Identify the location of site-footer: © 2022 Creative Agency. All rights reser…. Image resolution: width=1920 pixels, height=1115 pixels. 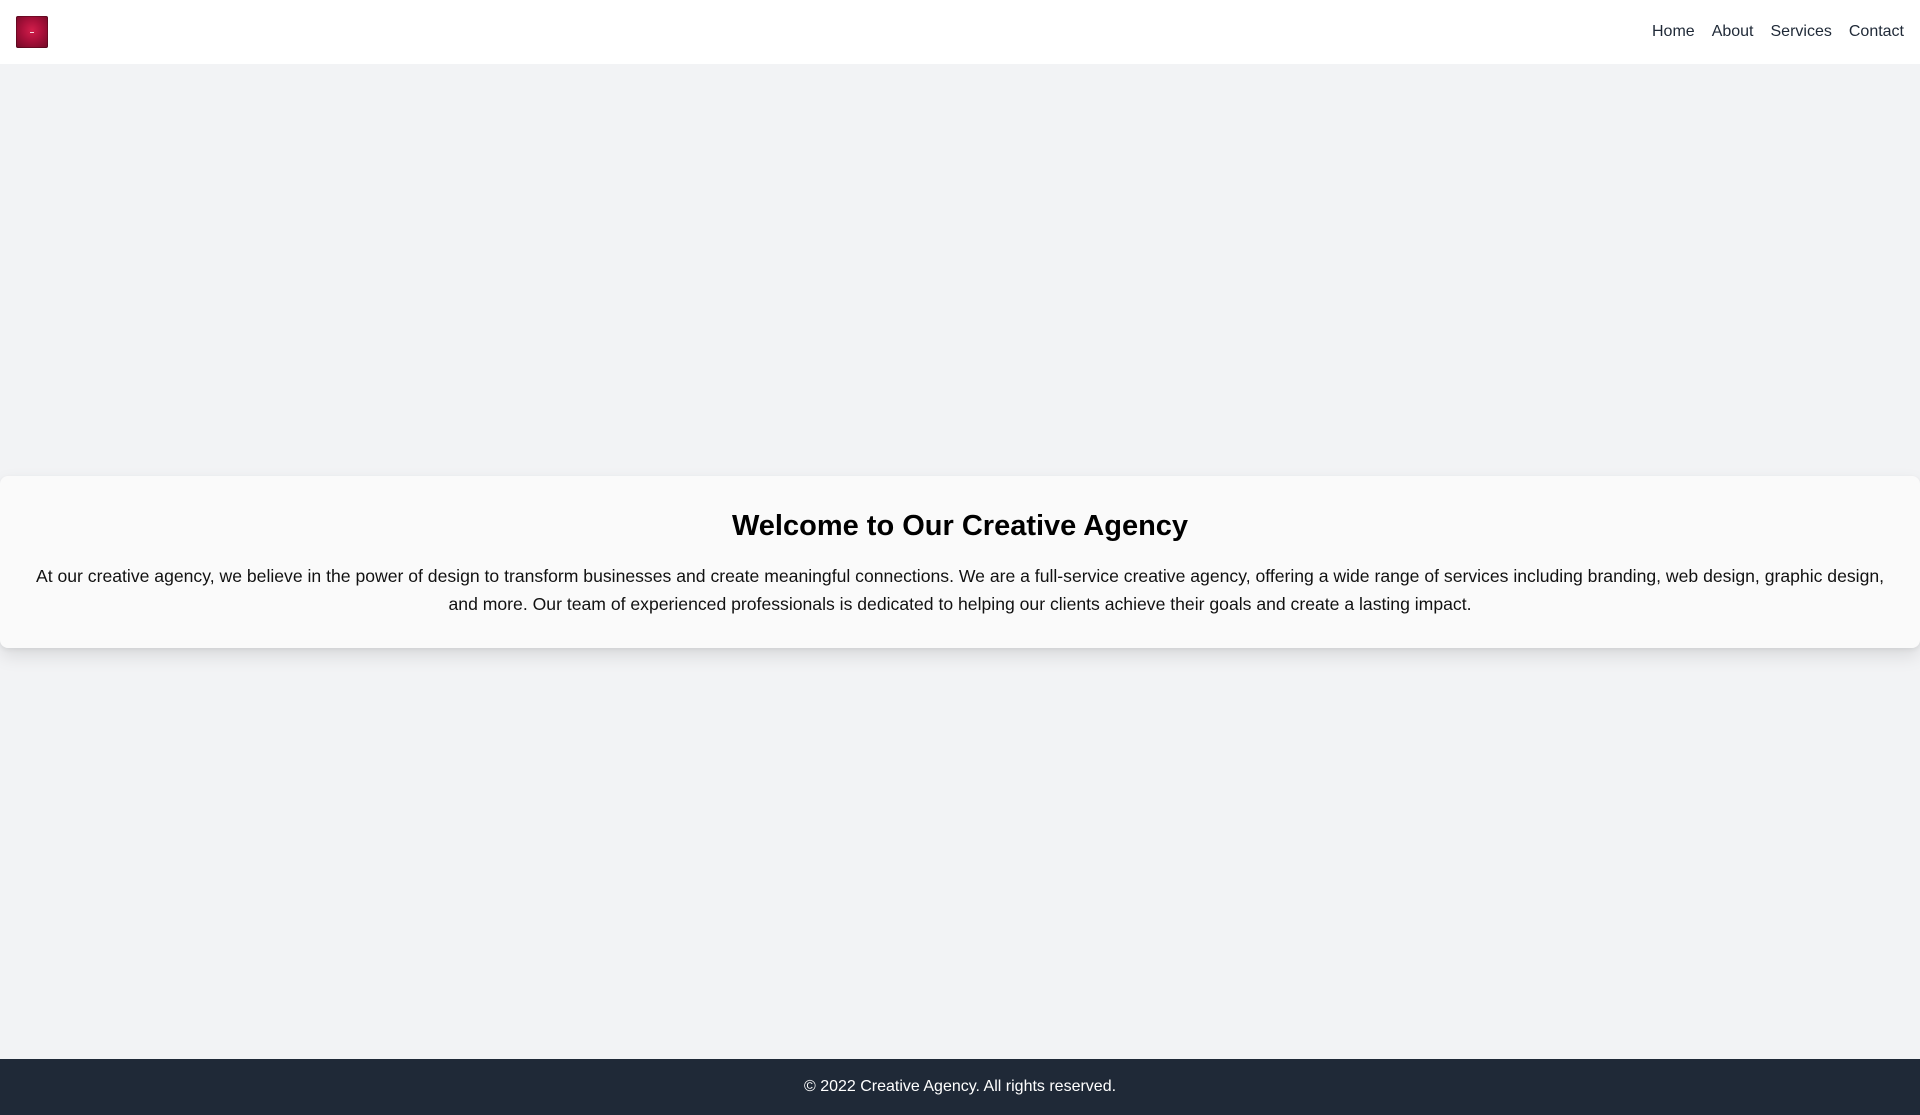
(960, 1087).